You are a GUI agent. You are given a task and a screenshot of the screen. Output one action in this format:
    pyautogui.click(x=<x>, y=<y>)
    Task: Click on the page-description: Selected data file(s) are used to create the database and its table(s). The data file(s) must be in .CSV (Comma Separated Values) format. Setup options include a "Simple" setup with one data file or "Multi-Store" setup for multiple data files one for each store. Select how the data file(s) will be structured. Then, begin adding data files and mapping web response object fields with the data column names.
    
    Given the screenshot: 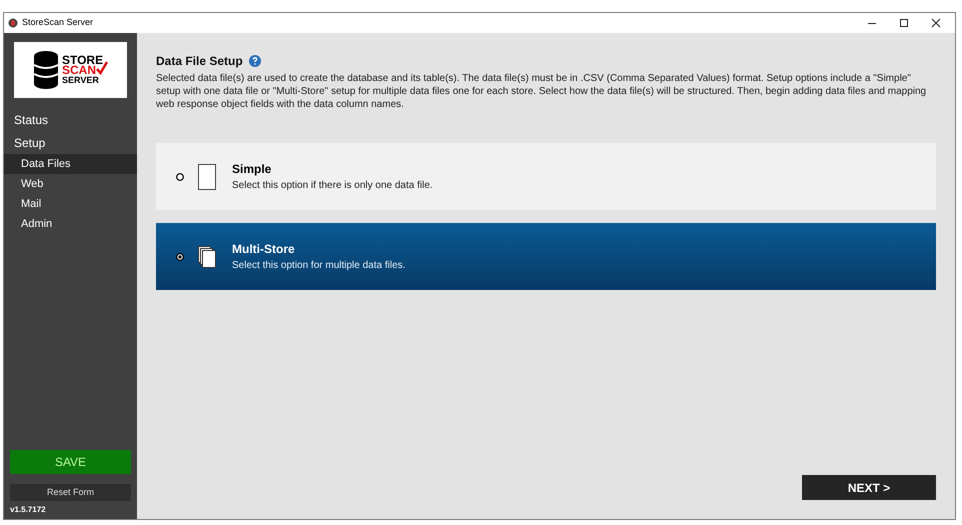 What is the action you would take?
    pyautogui.click(x=542, y=91)
    